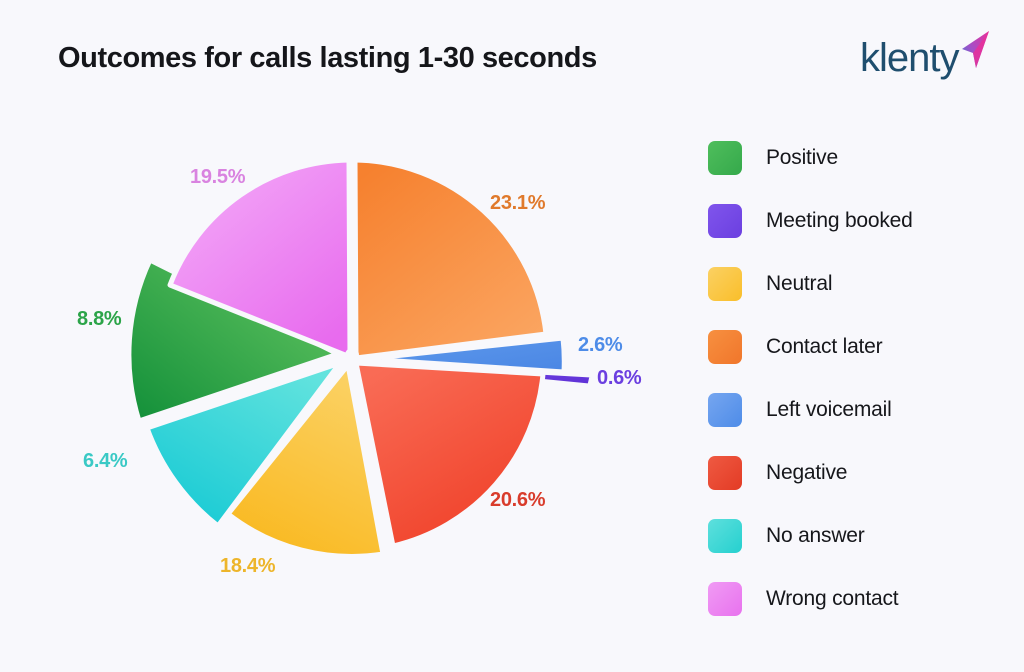 This screenshot has height=672, width=1024. What do you see at coordinates (829, 409) in the screenshot?
I see `legend-item-label: Left voicemail` at bounding box center [829, 409].